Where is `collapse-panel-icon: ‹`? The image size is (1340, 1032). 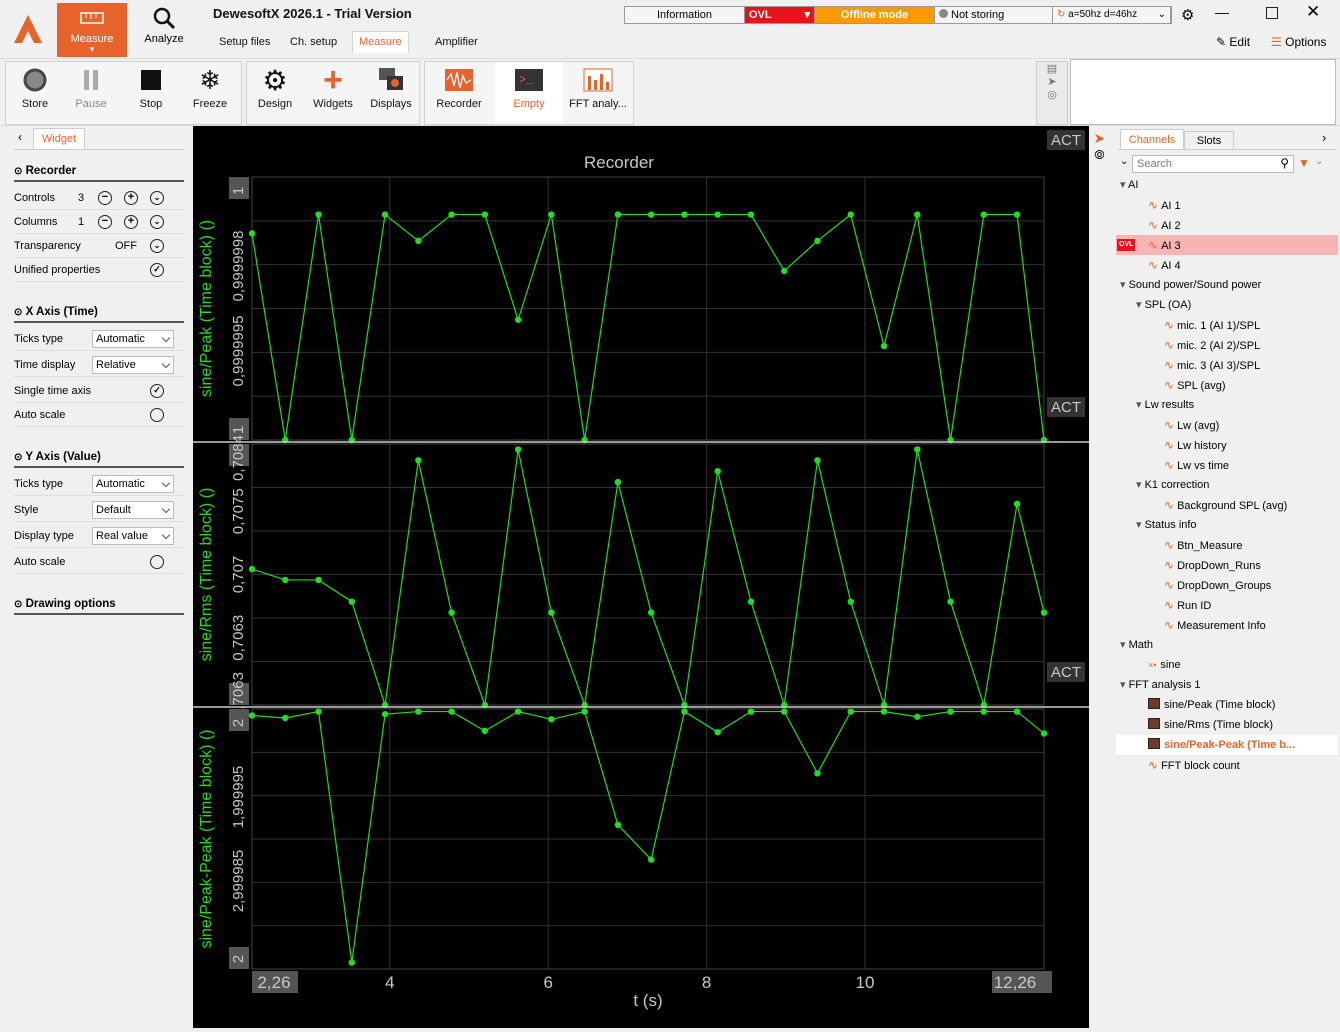 collapse-panel-icon: ‹ is located at coordinates (20, 137).